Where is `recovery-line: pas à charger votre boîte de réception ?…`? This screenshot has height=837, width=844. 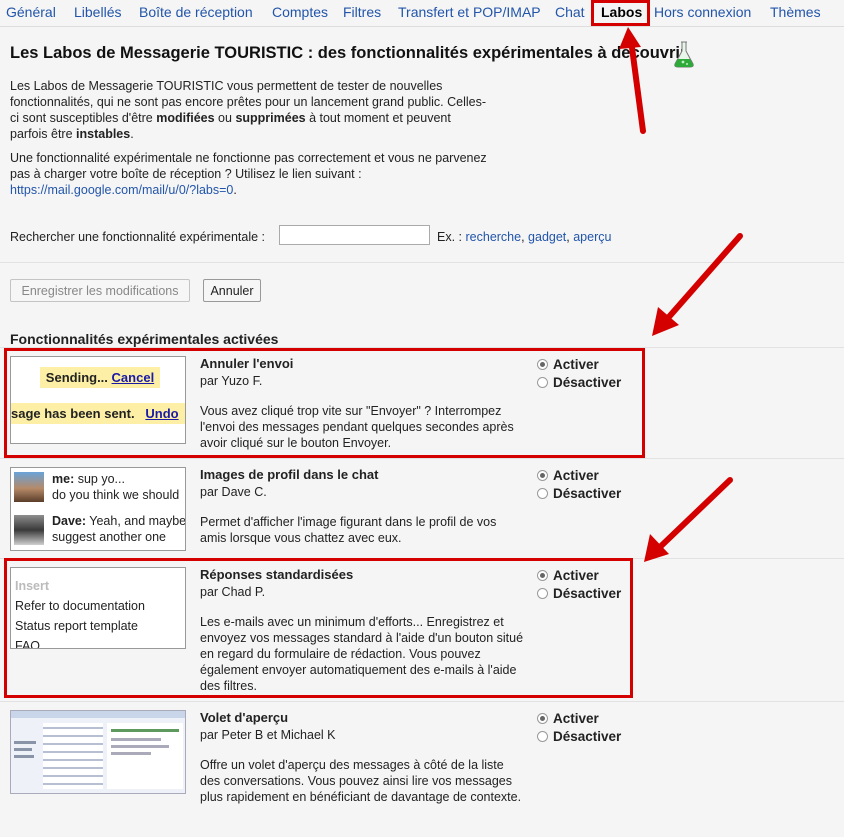
recovery-line: pas à charger votre boîte de réception ?… is located at coordinates (186, 174).